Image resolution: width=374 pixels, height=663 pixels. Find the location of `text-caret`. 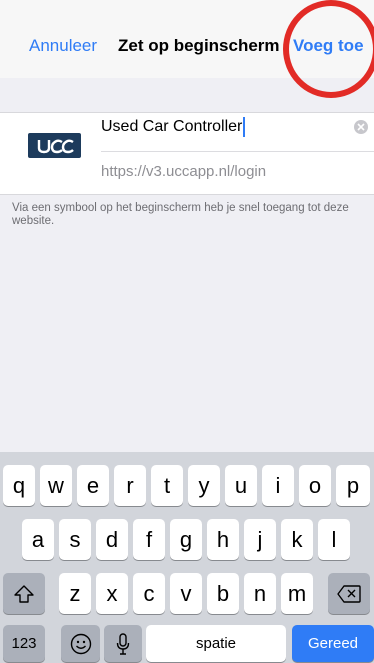

text-caret is located at coordinates (244, 126).